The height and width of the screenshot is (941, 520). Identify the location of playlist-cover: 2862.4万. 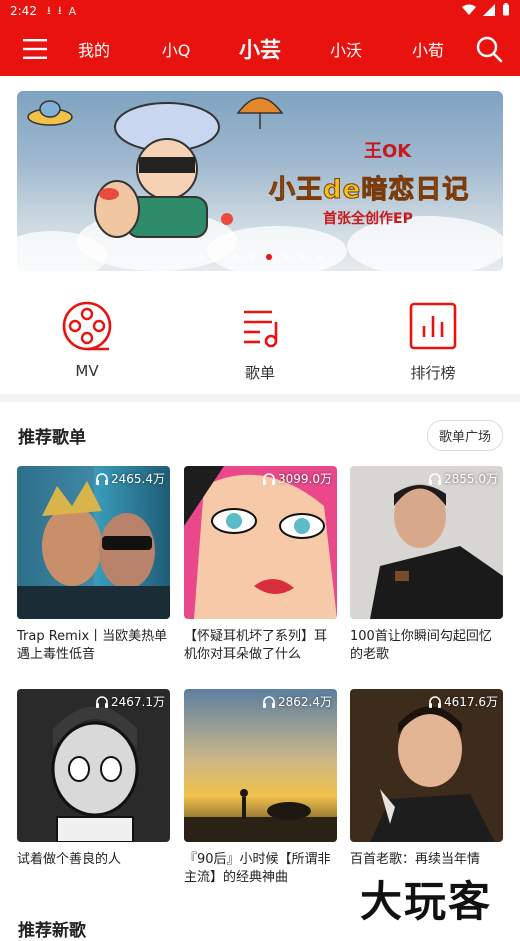
(260, 765).